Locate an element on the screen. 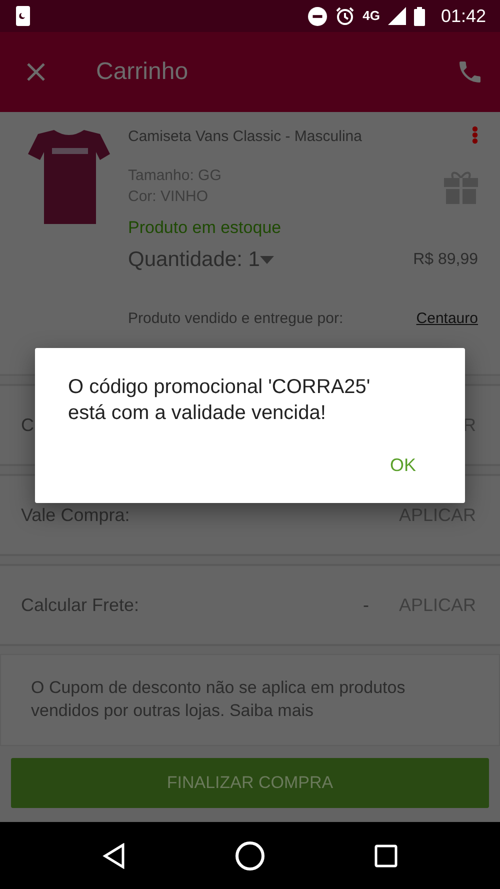  seller-link: Centauro is located at coordinates (447, 319).